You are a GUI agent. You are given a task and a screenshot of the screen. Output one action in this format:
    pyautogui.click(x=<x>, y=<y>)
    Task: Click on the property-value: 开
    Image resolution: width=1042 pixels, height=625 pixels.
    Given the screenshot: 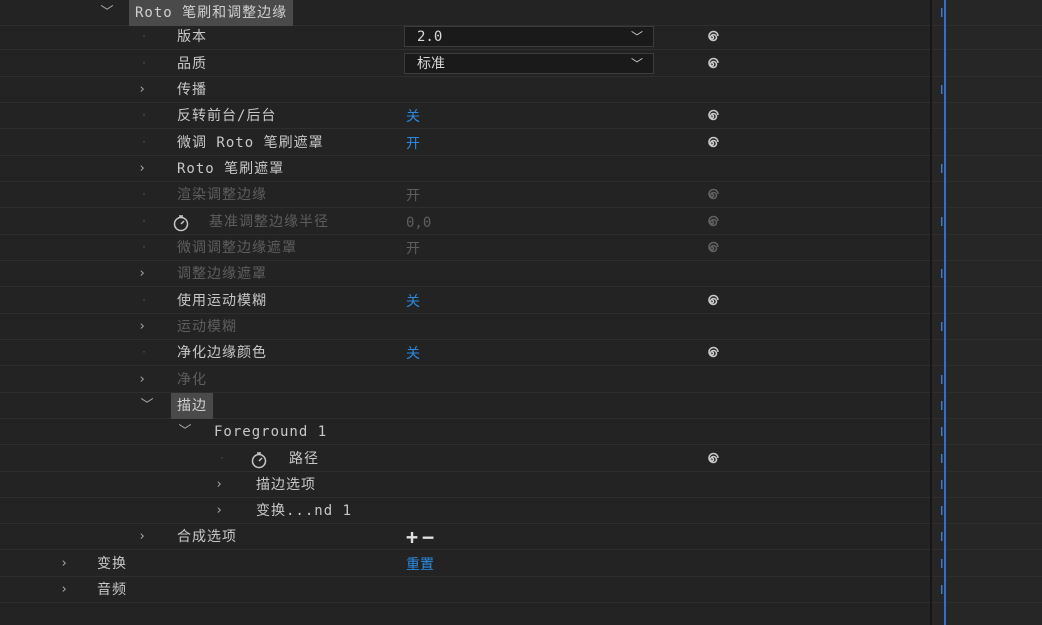 What is the action you would take?
    pyautogui.click(x=413, y=143)
    